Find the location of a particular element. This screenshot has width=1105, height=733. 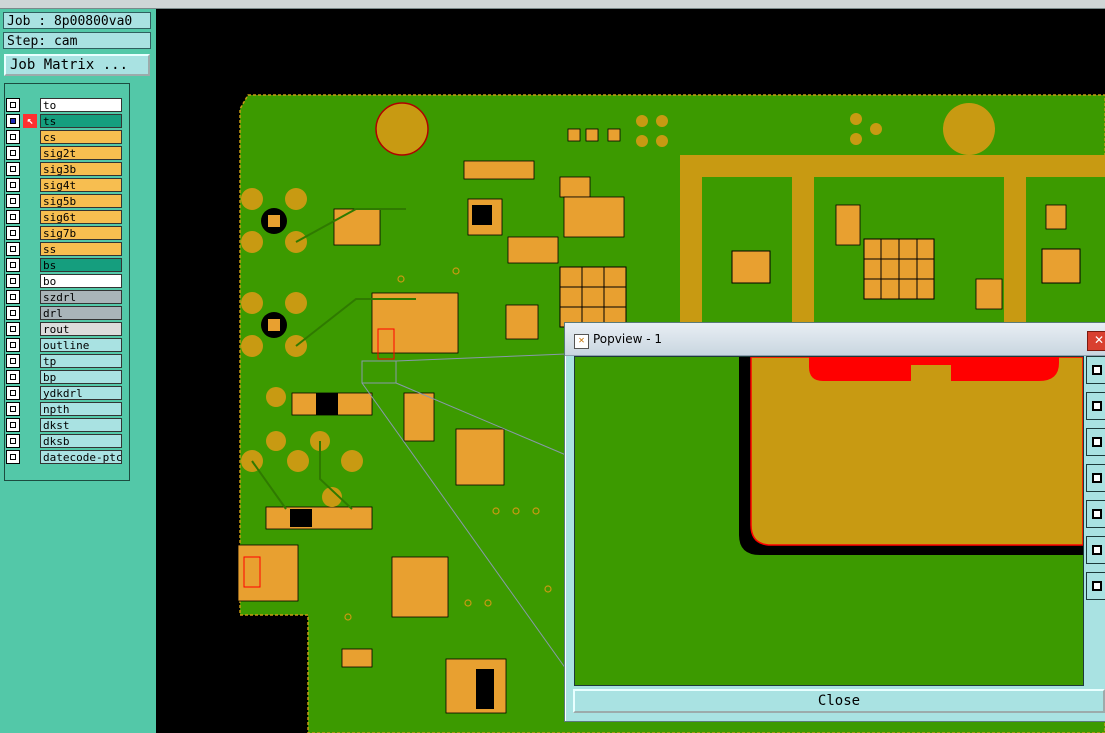

layer-name-label: outline is located at coordinates (81, 345).